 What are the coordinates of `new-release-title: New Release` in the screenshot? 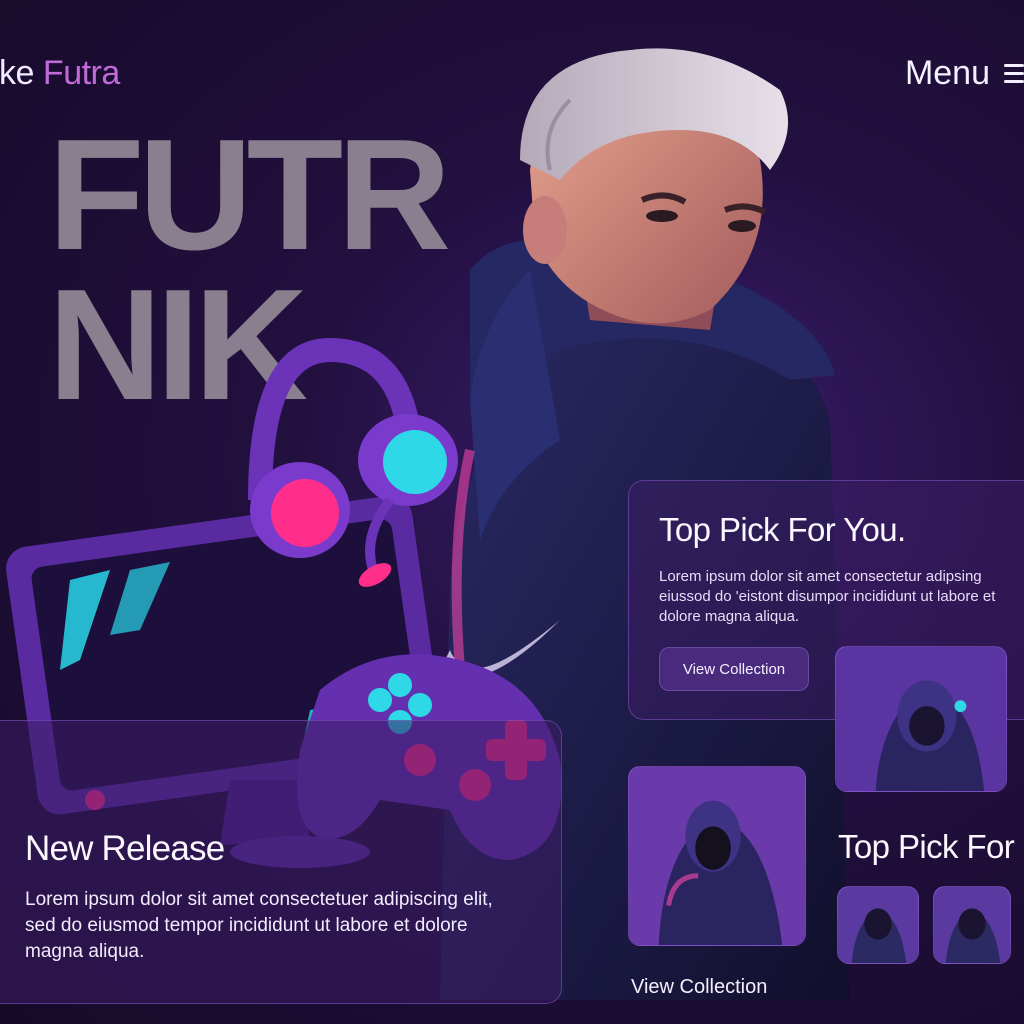 It's located at (125, 848).